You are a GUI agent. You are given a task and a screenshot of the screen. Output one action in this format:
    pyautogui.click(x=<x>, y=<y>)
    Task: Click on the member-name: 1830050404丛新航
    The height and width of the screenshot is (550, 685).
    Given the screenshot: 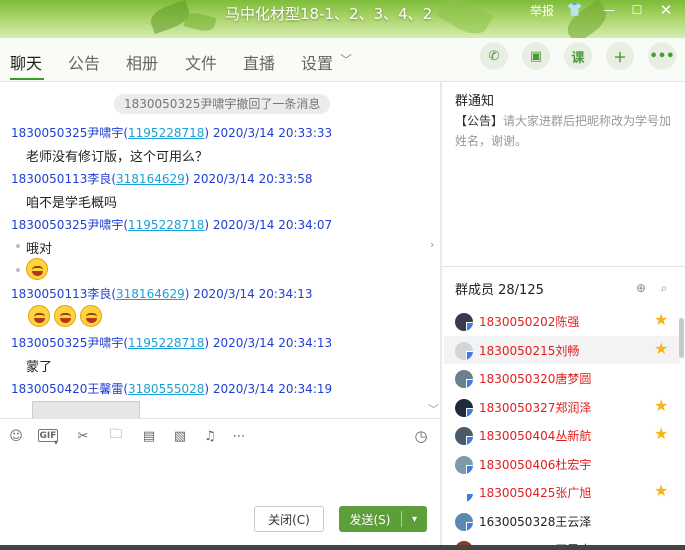 What is the action you would take?
    pyautogui.click(x=535, y=436)
    